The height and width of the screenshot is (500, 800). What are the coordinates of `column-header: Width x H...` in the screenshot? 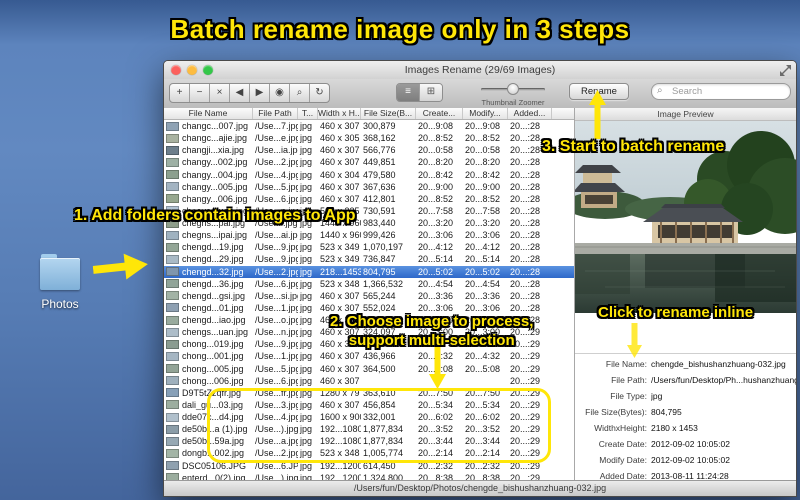 It's located at (339, 113).